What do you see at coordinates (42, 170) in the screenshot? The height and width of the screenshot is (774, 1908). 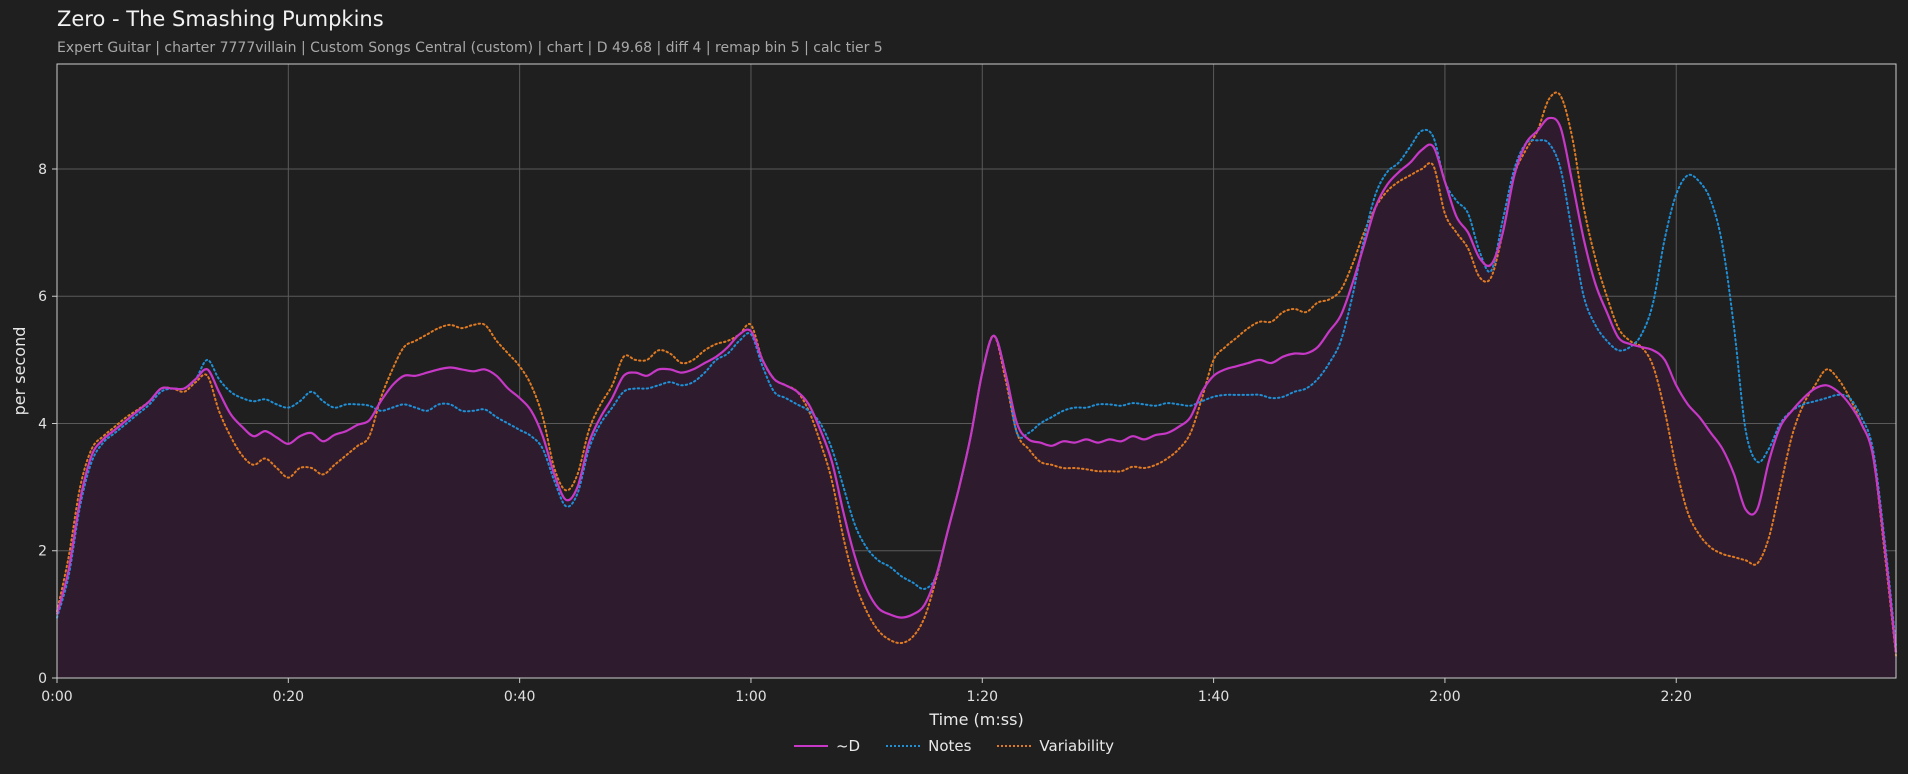 I see `y-tick-label: 8` at bounding box center [42, 170].